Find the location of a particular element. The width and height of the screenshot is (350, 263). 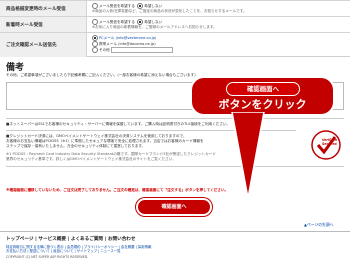

radio-other-mail is located at coordinates (95, 50).